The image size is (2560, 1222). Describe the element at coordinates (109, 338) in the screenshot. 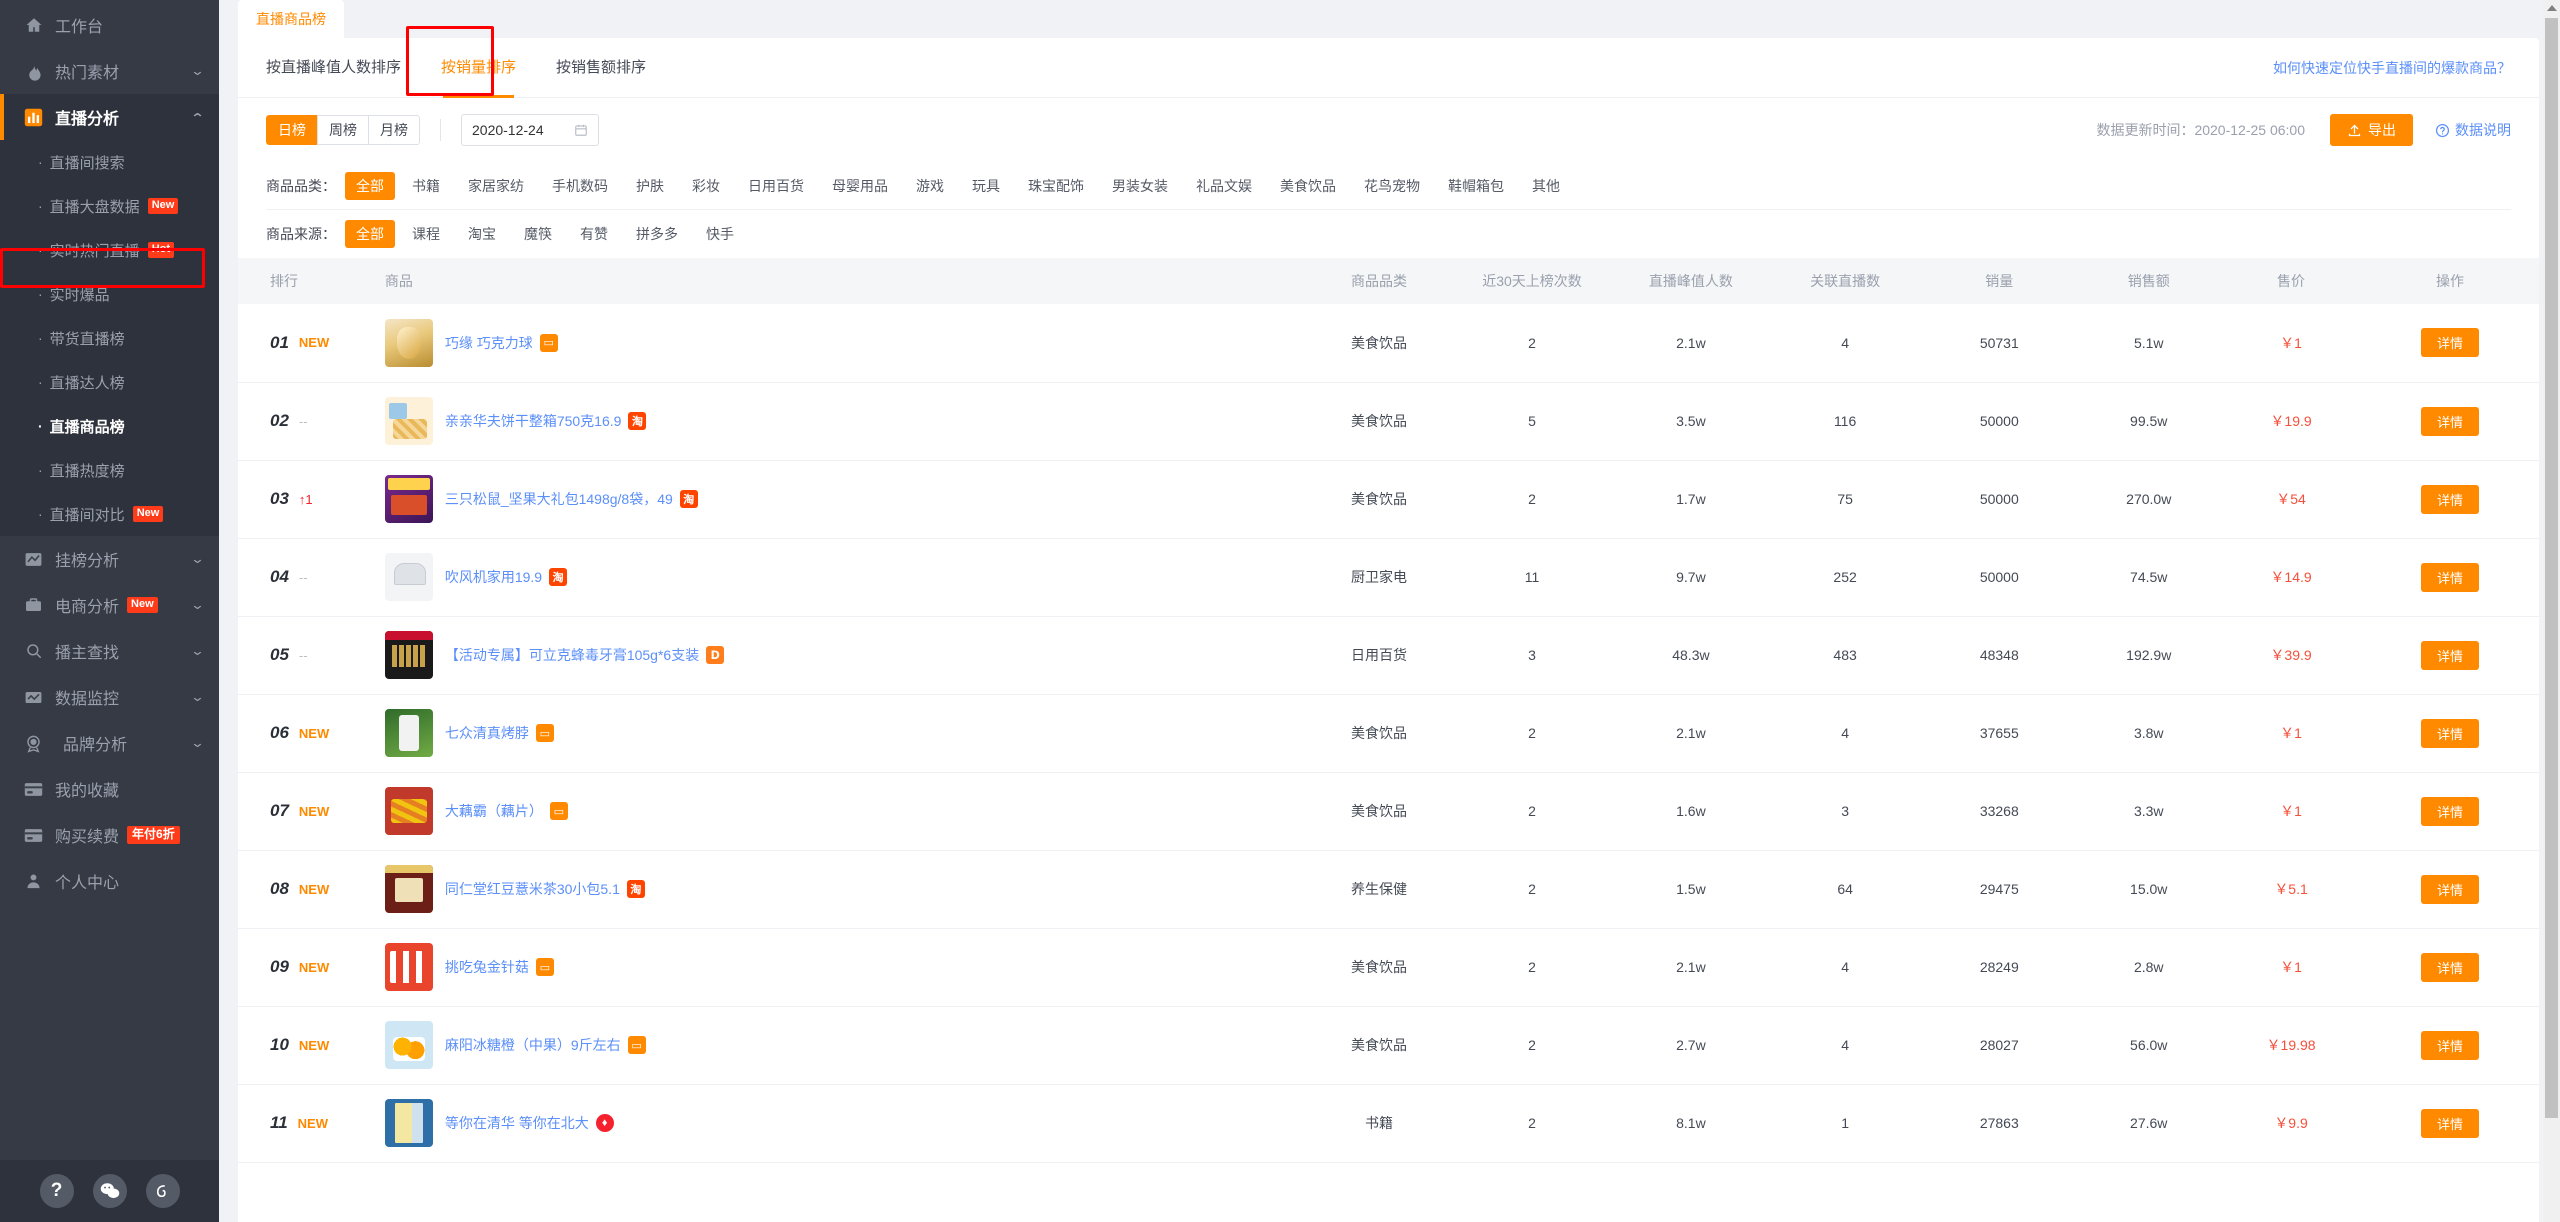

I see `sidebar-subitem-带货直播榜: · 带货直播榜` at that location.